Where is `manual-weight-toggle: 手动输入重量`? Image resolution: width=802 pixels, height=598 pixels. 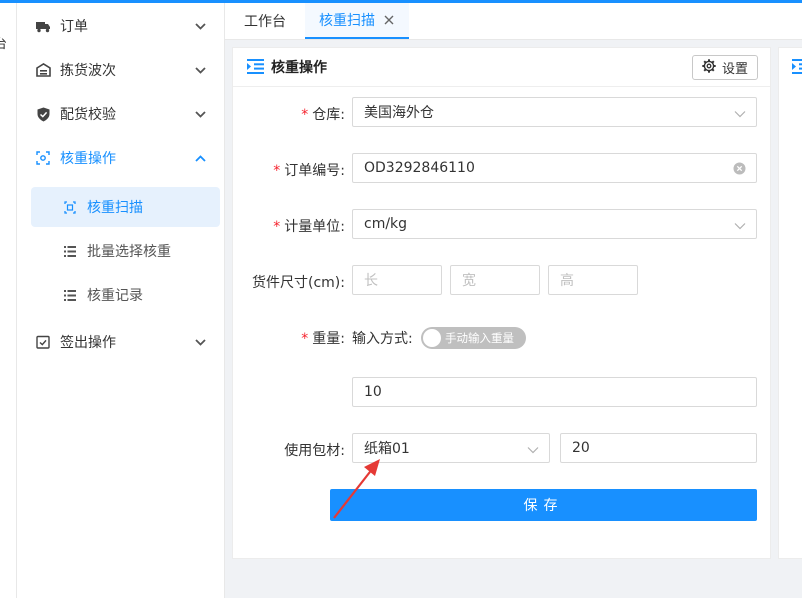 manual-weight-toggle: 手动输入重量 is located at coordinates (473, 338).